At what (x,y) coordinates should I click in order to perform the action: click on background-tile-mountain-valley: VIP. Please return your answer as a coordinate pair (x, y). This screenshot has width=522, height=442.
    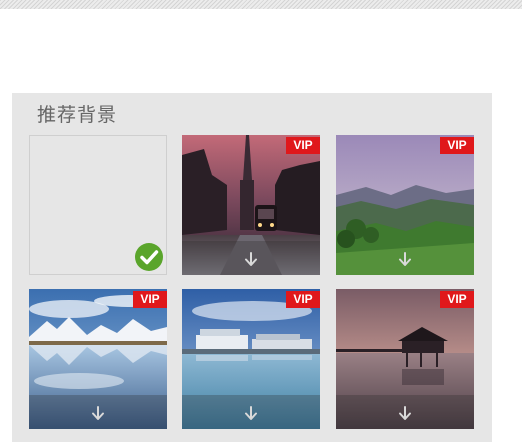
    Looking at the image, I should click on (405, 205).